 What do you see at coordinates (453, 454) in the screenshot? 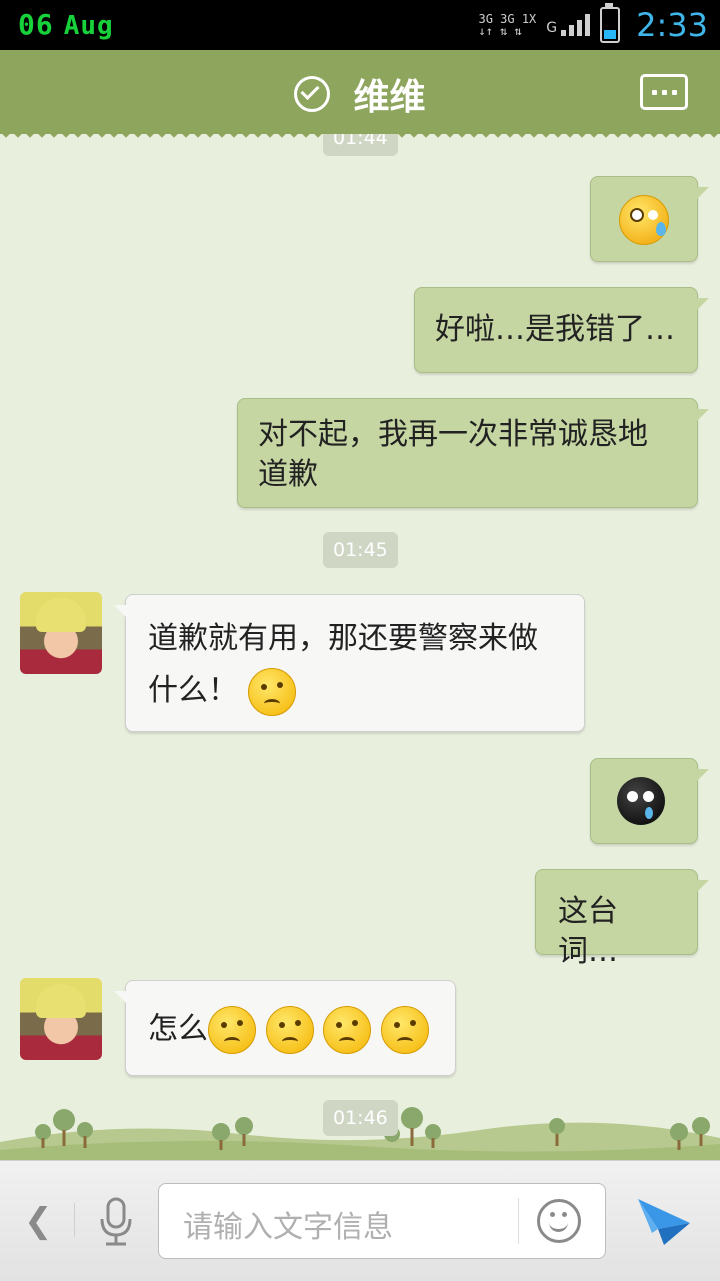
I see `message-text: 对不起，我再一次非常诚恳地道歉` at bounding box center [453, 454].